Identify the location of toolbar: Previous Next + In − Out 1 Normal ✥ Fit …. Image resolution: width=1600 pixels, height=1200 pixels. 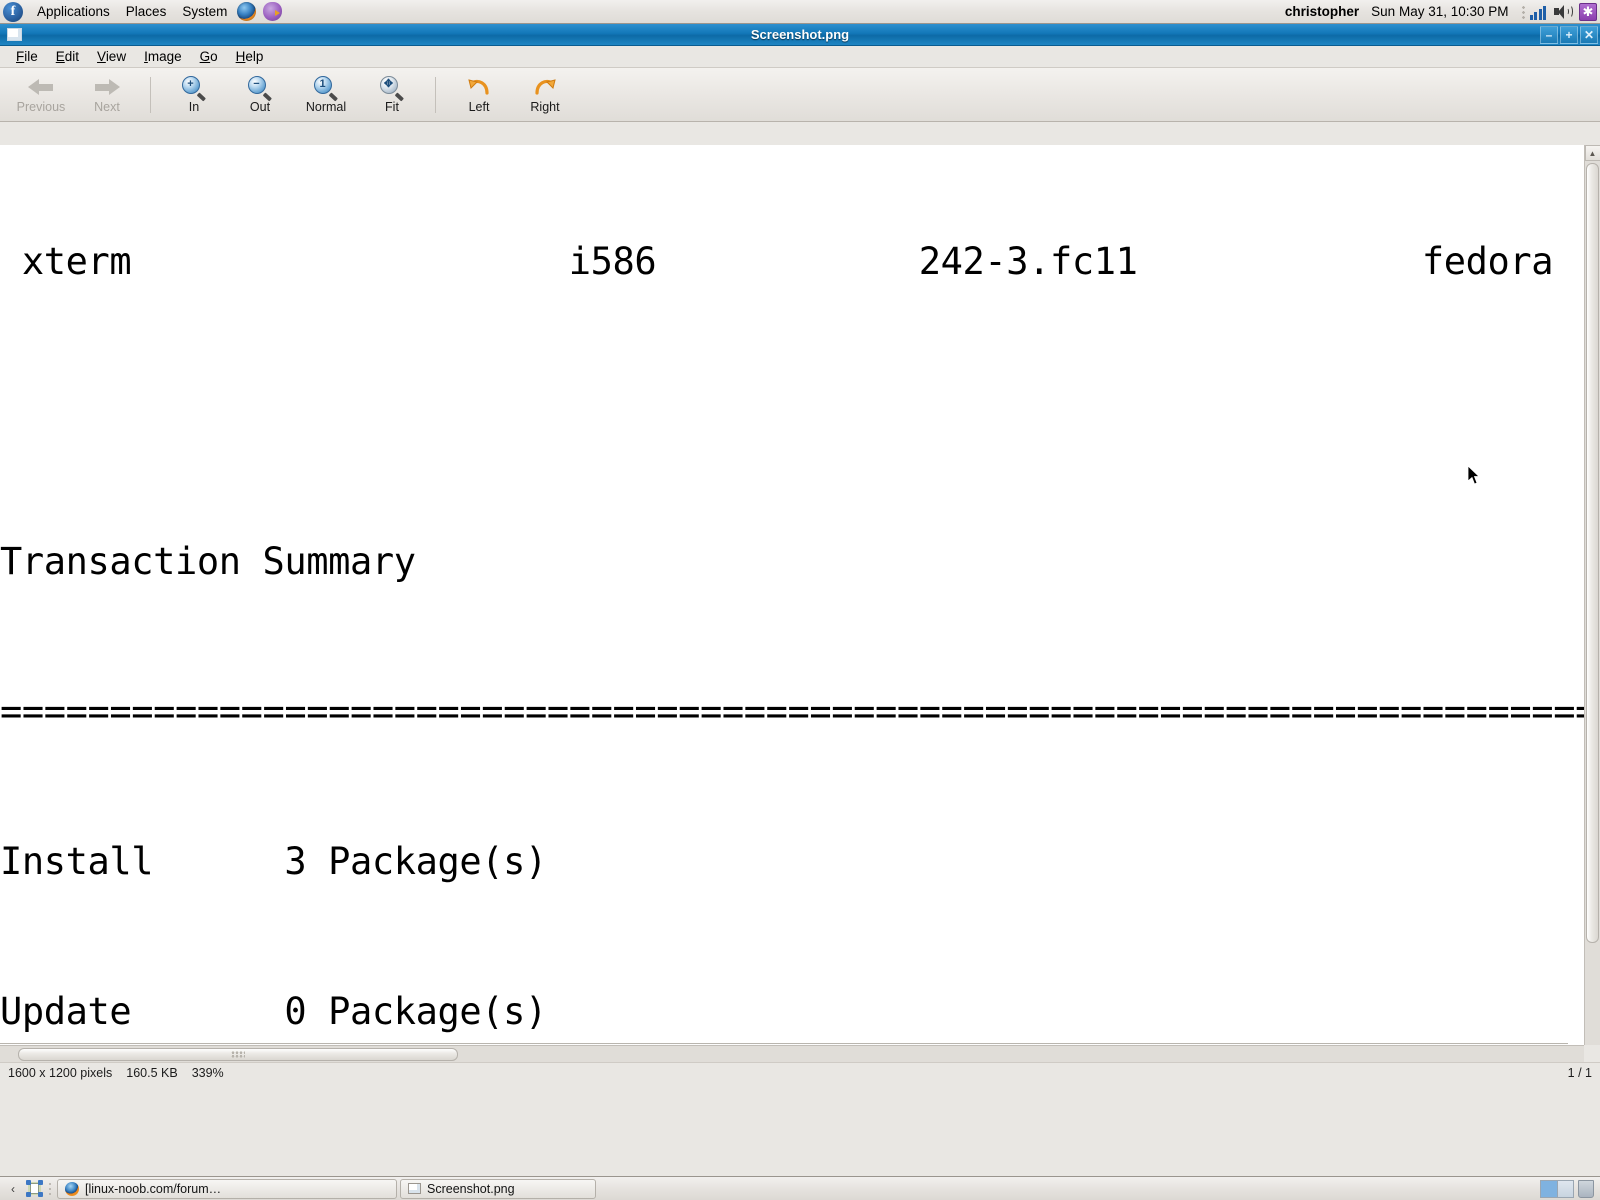
(800, 95).